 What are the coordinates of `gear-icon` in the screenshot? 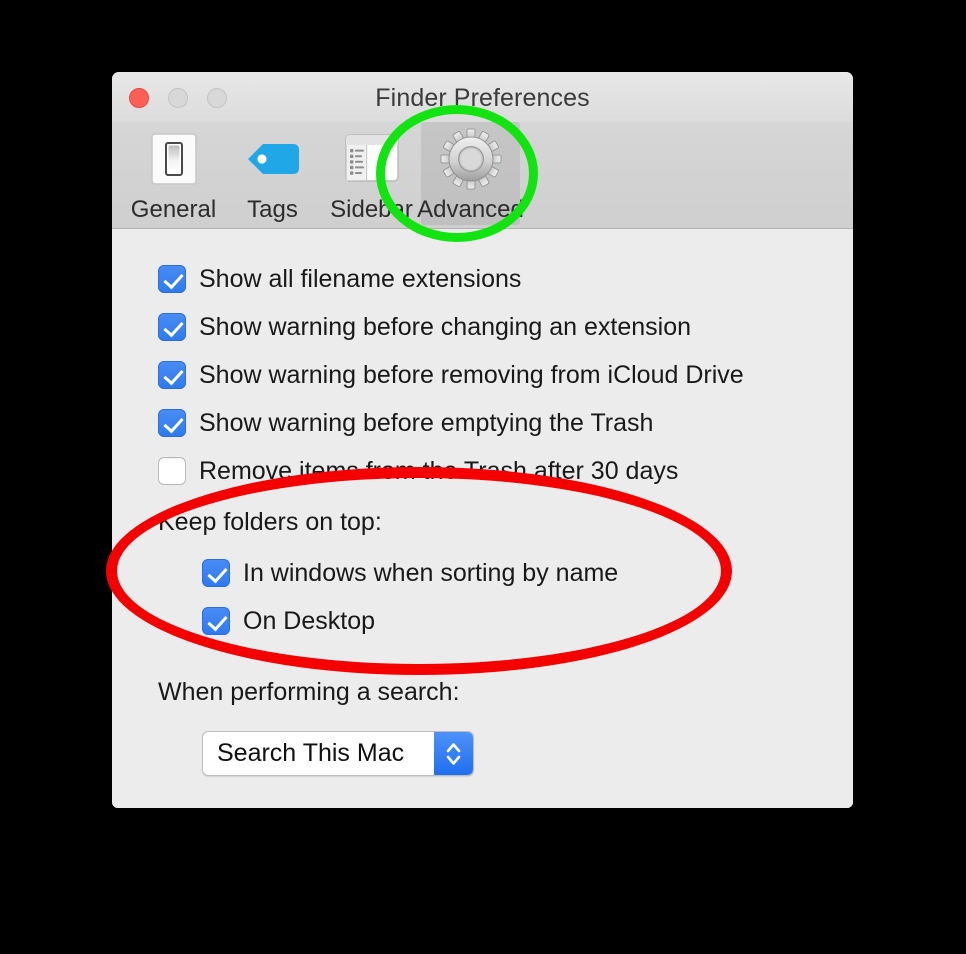 It's located at (471, 159).